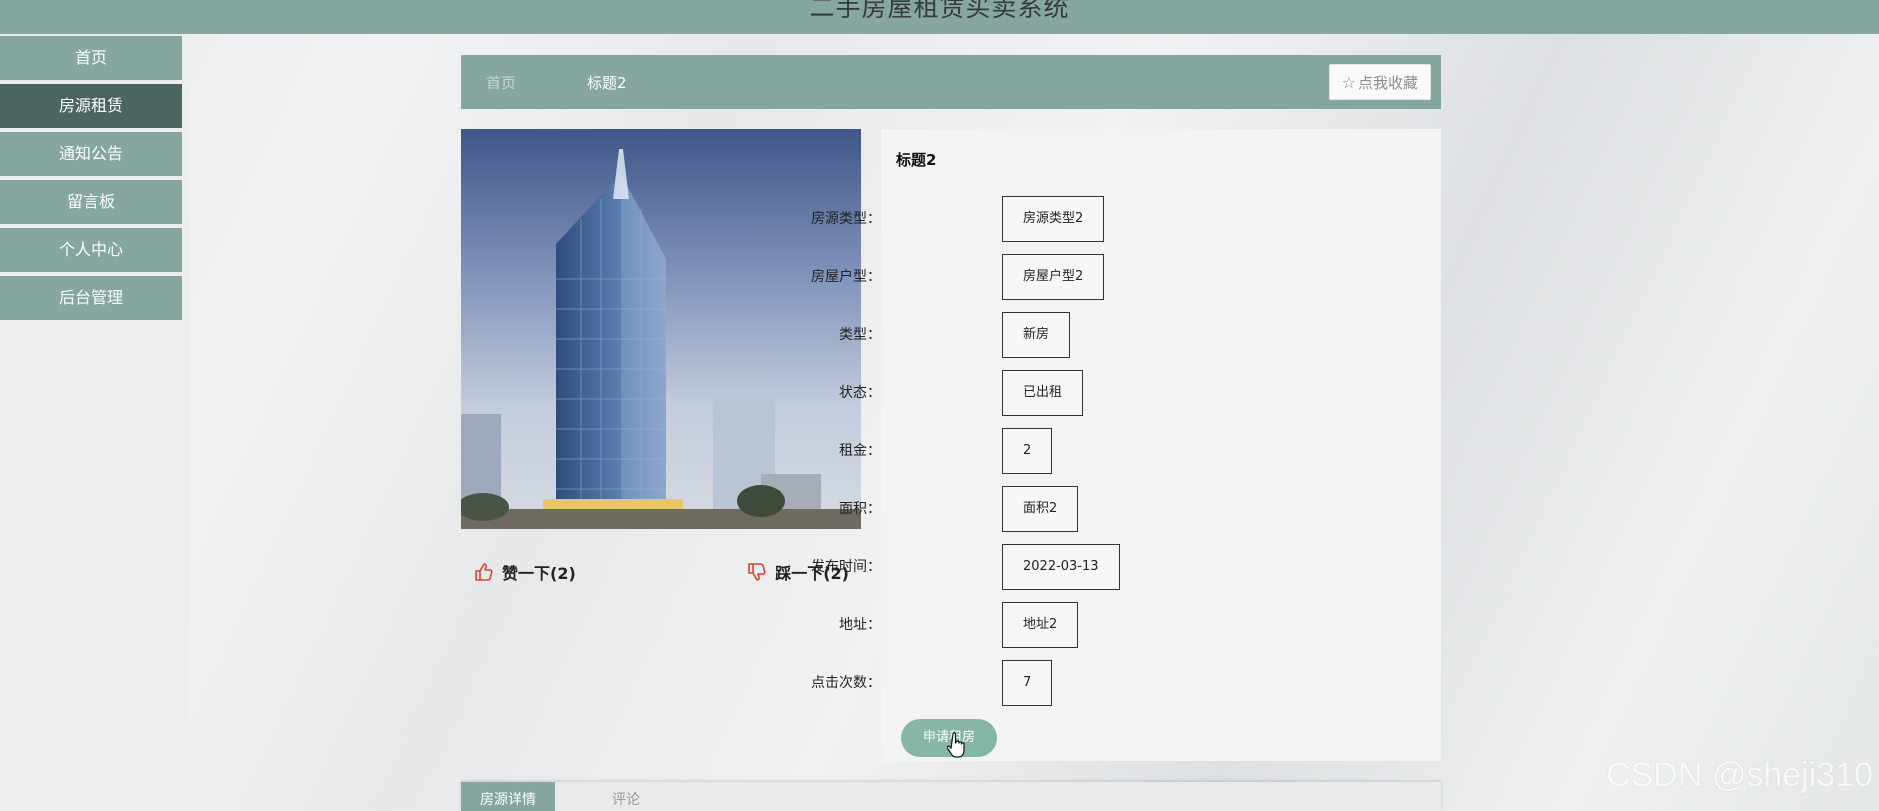 Image resolution: width=1879 pixels, height=811 pixels. Describe the element at coordinates (860, 335) in the screenshot. I see `field-label: 类型：` at that location.